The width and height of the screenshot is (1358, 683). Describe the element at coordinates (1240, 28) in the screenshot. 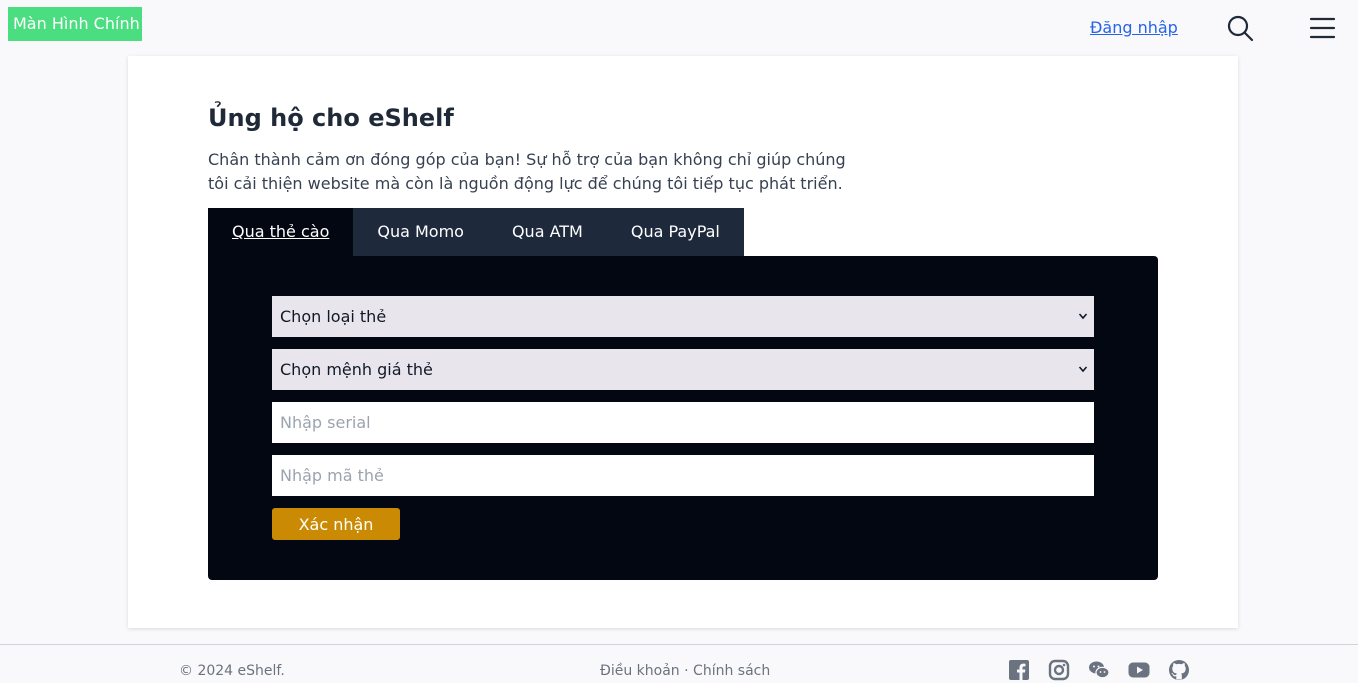

I see `search-icon` at that location.